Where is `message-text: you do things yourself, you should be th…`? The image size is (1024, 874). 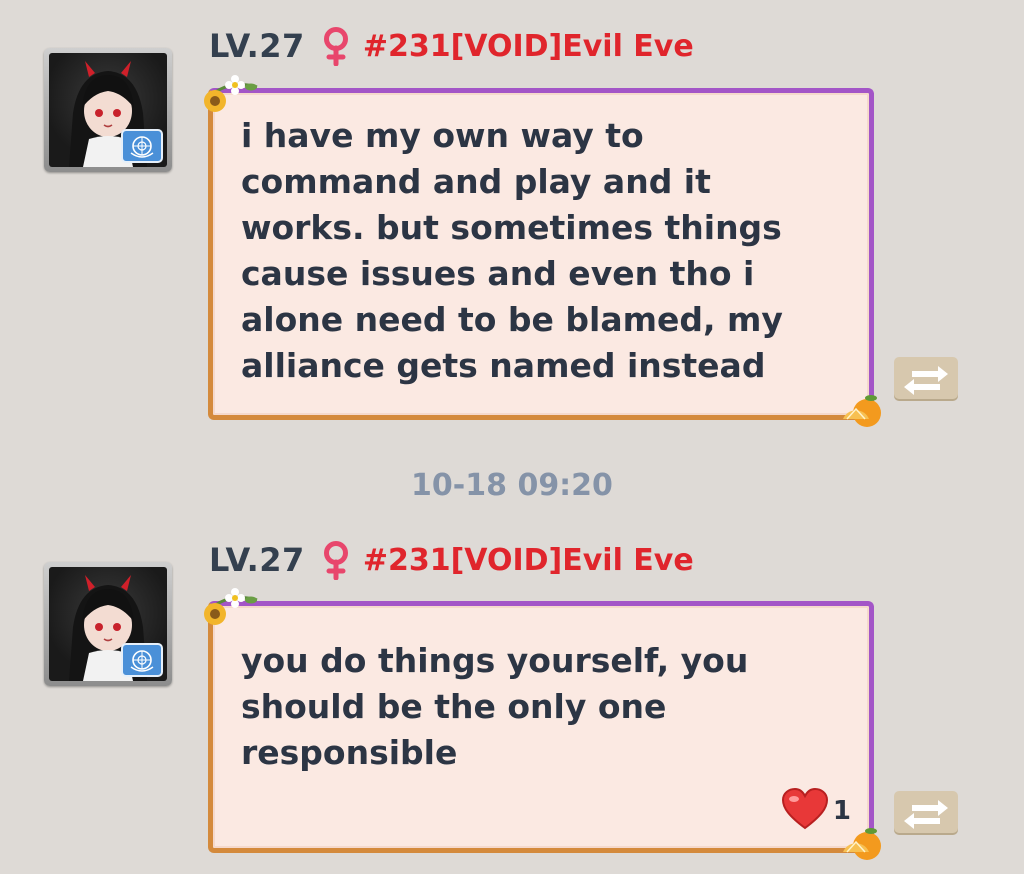 message-text: you do things yourself, you should be th… is located at coordinates (495, 706).